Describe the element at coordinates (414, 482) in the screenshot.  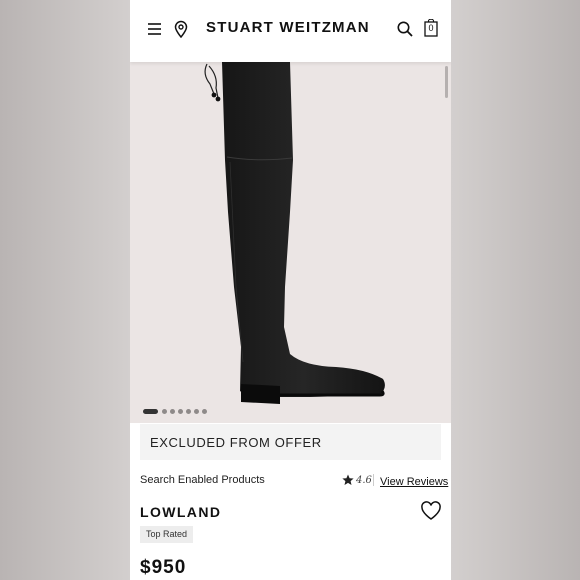
I see `view-reviews-link: View Reviews` at that location.